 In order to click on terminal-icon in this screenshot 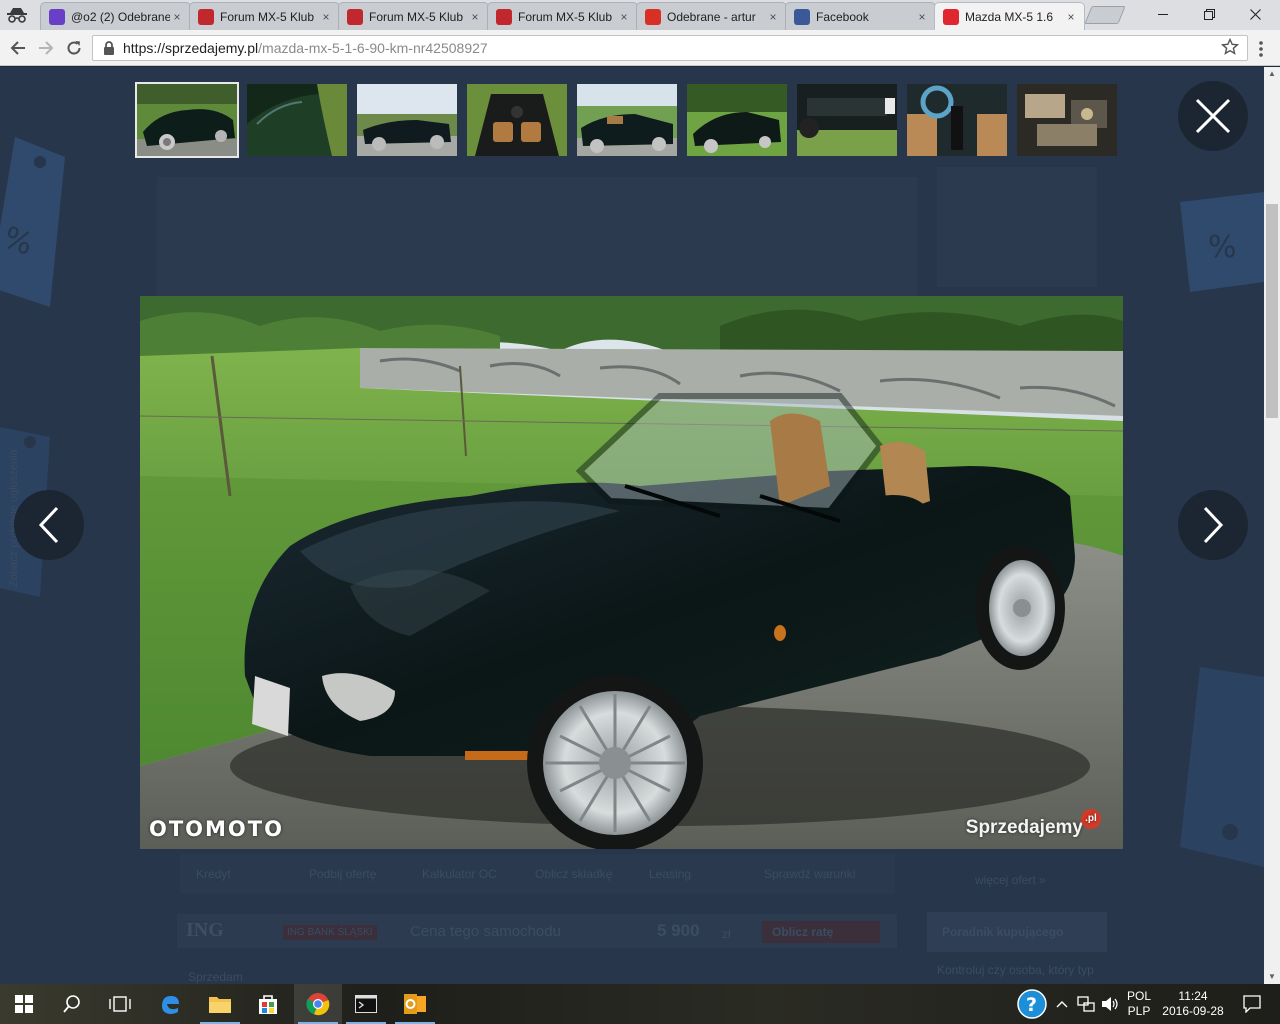, I will do `click(366, 1004)`.